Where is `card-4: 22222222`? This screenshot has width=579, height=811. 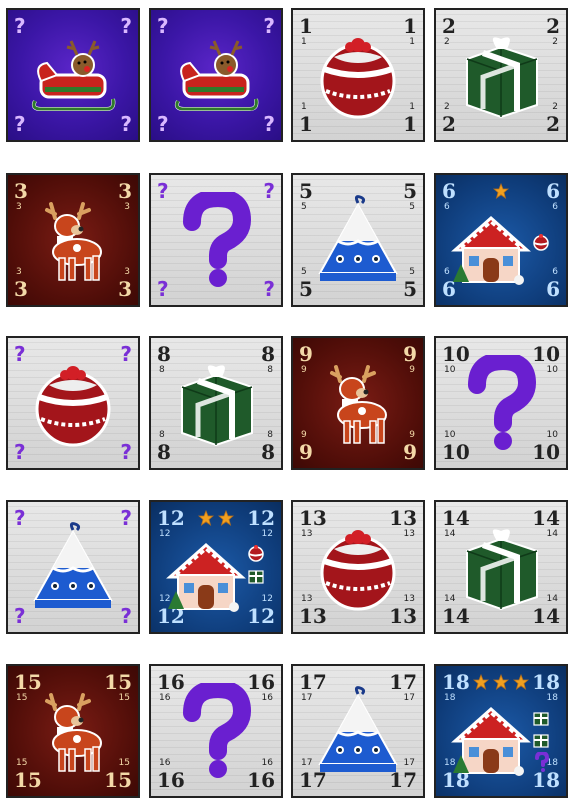 card-4: 22222222 is located at coordinates (501, 75).